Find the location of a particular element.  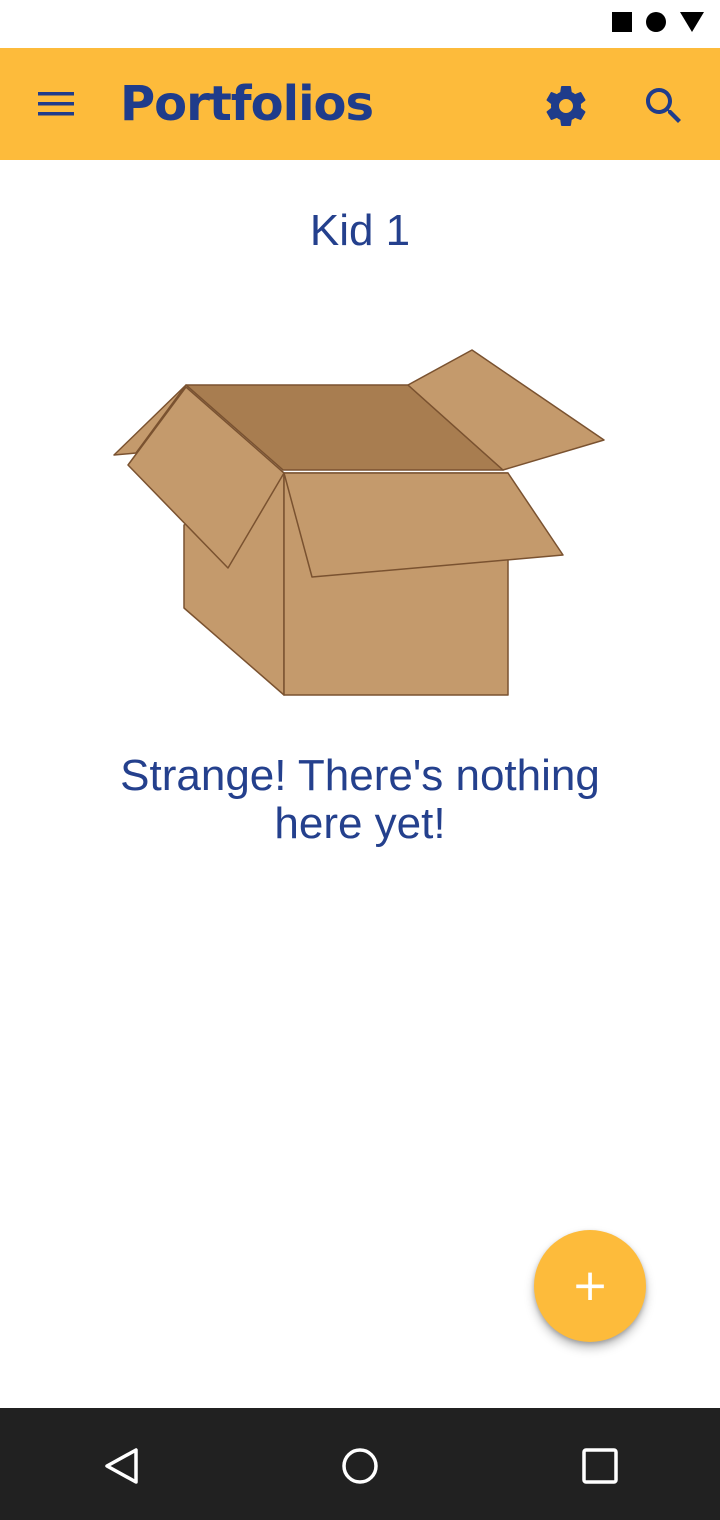

status-bar is located at coordinates (360, 24).